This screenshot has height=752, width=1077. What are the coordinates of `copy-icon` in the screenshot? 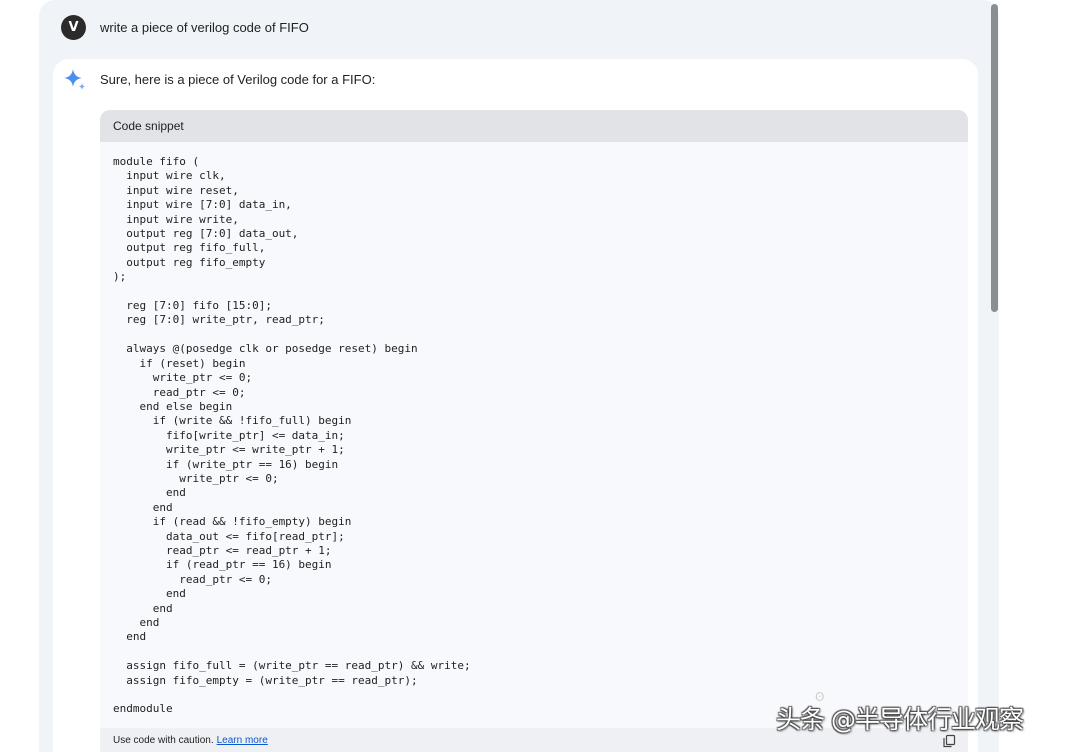 It's located at (949, 741).